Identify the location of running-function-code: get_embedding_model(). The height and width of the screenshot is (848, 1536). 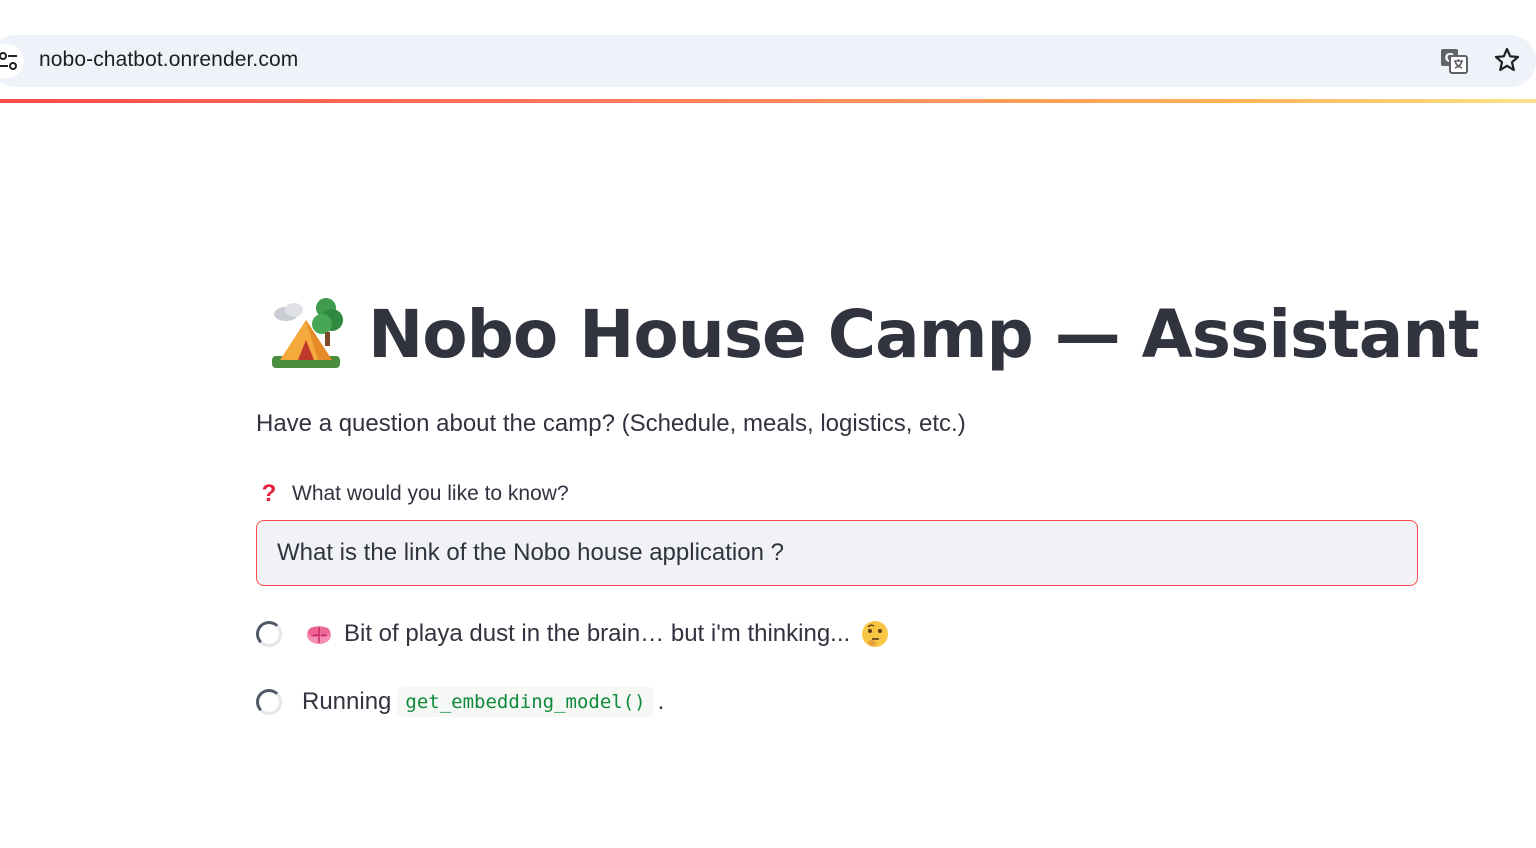
(525, 702).